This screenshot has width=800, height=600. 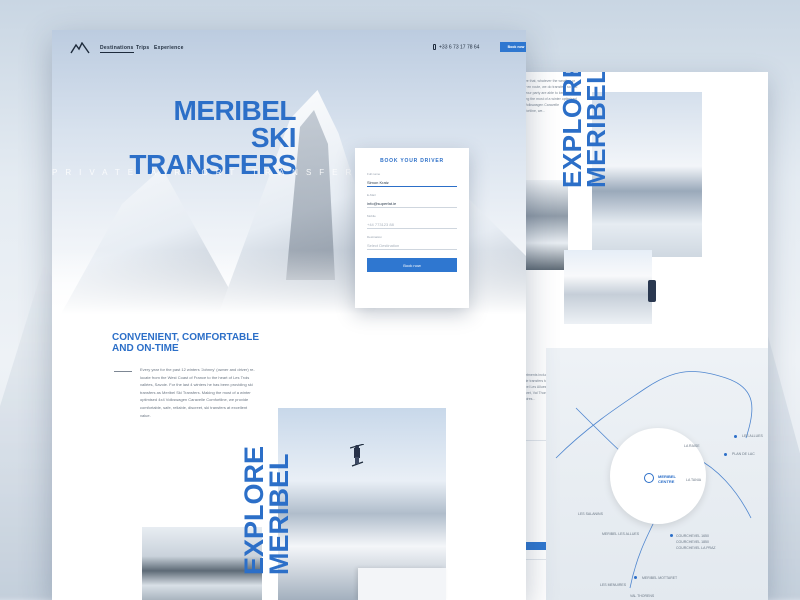 What do you see at coordinates (590, 514) in the screenshot?
I see `map-place-label: LES SALANINS` at bounding box center [590, 514].